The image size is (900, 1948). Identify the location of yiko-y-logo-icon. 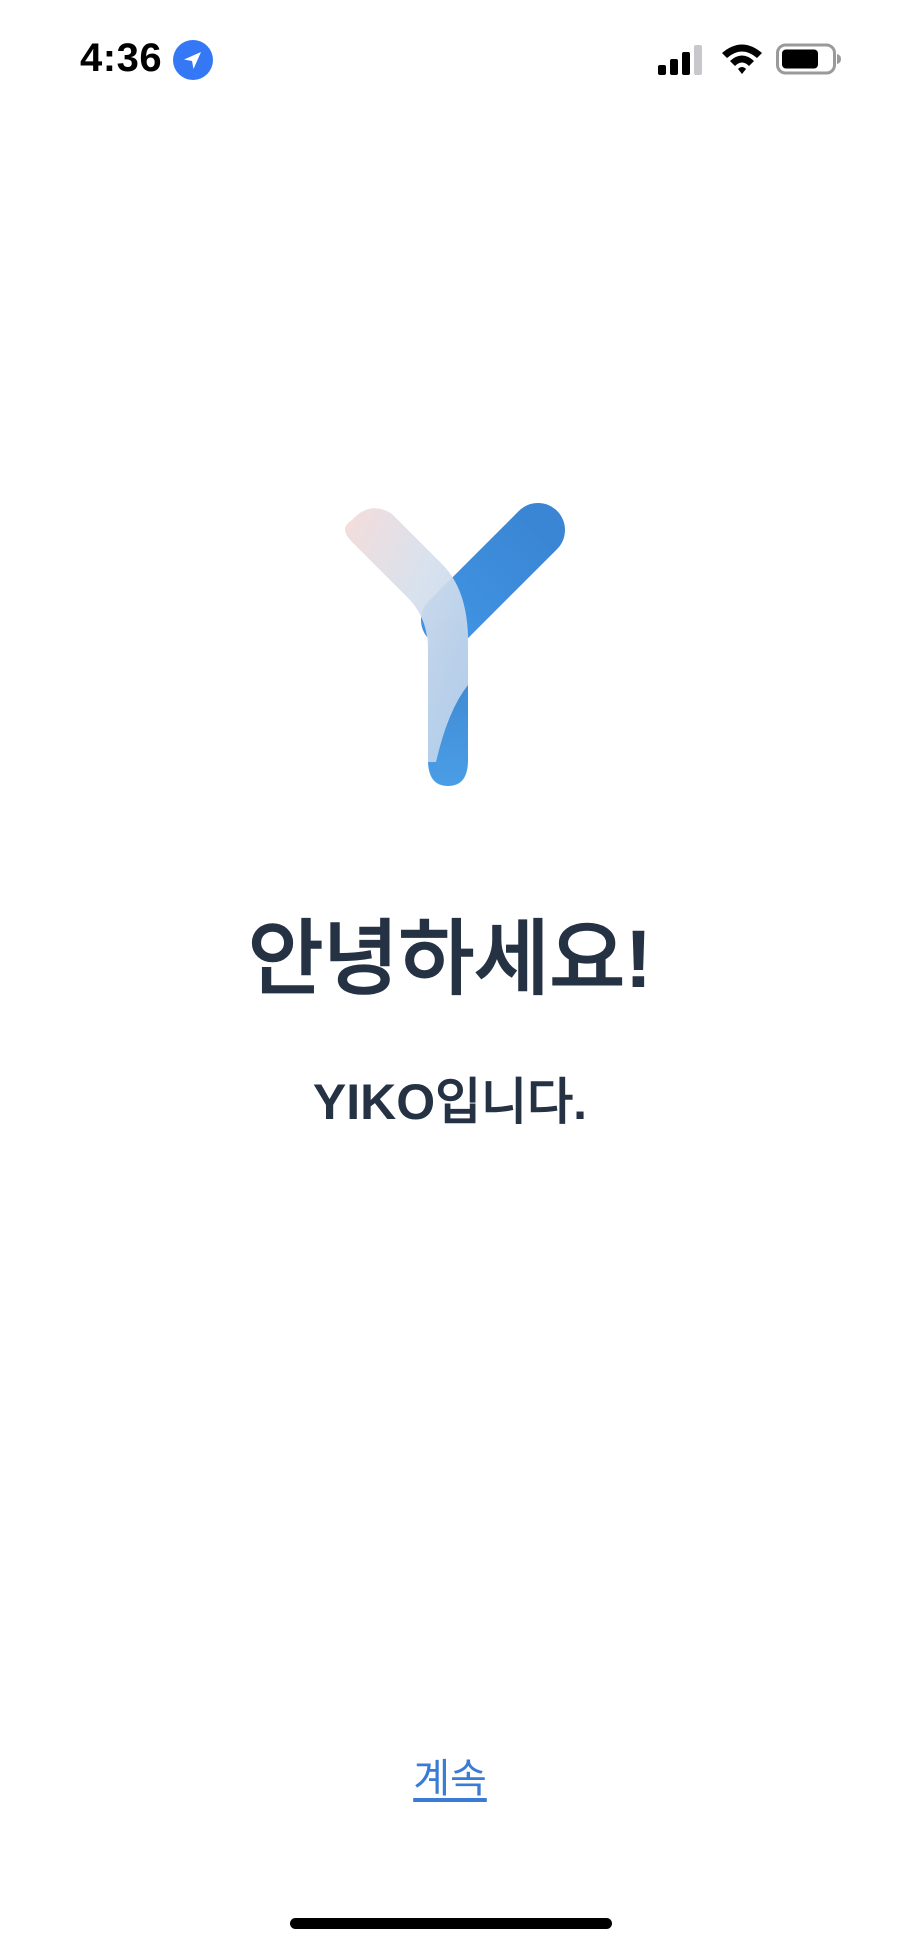
(455, 644).